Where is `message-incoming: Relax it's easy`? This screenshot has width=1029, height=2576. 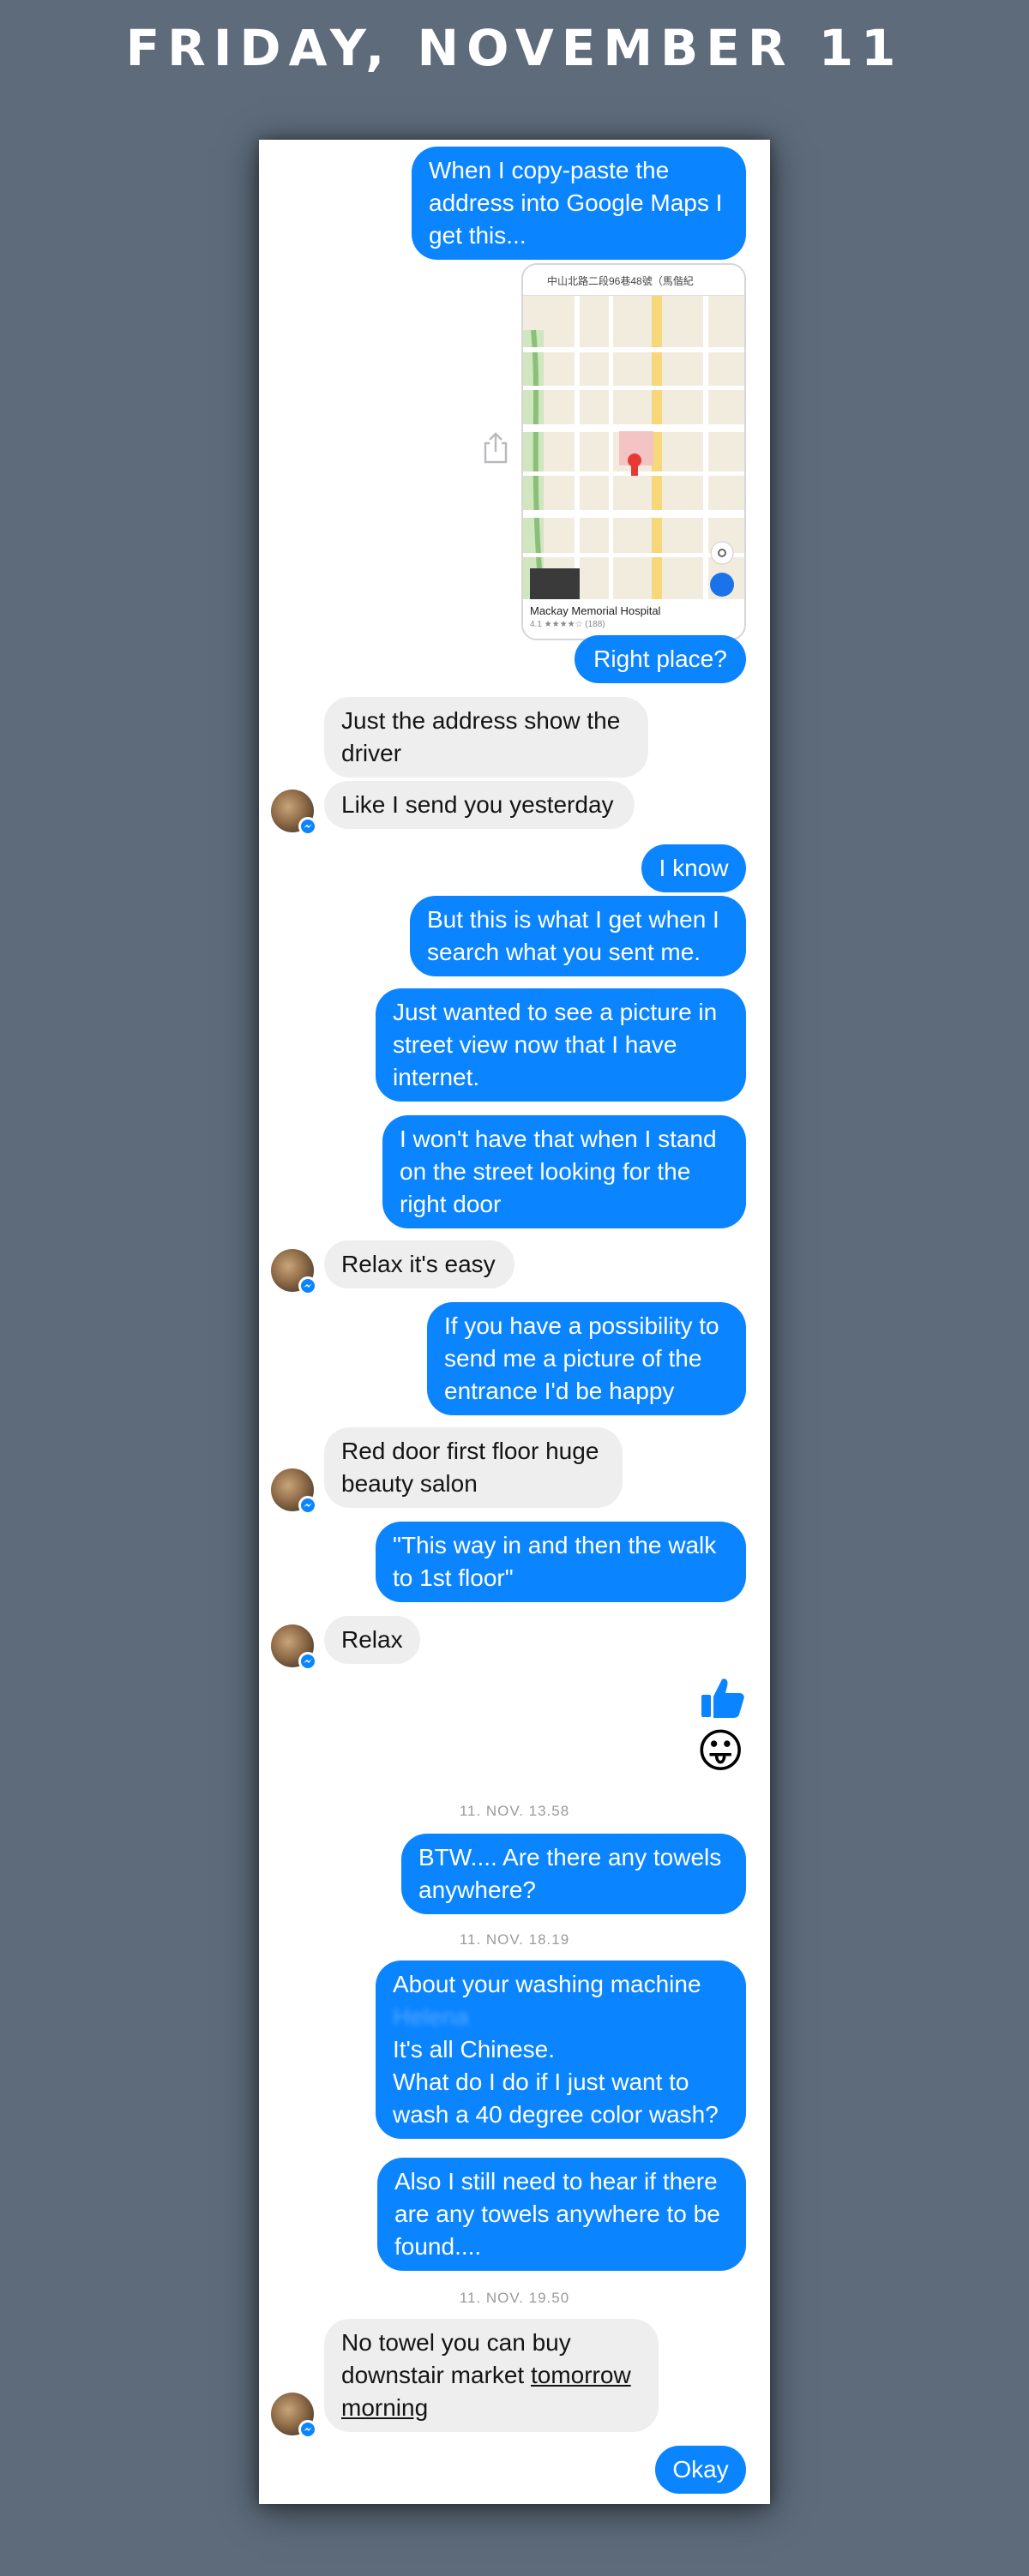
message-incoming: Relax it's easy is located at coordinates (419, 1264).